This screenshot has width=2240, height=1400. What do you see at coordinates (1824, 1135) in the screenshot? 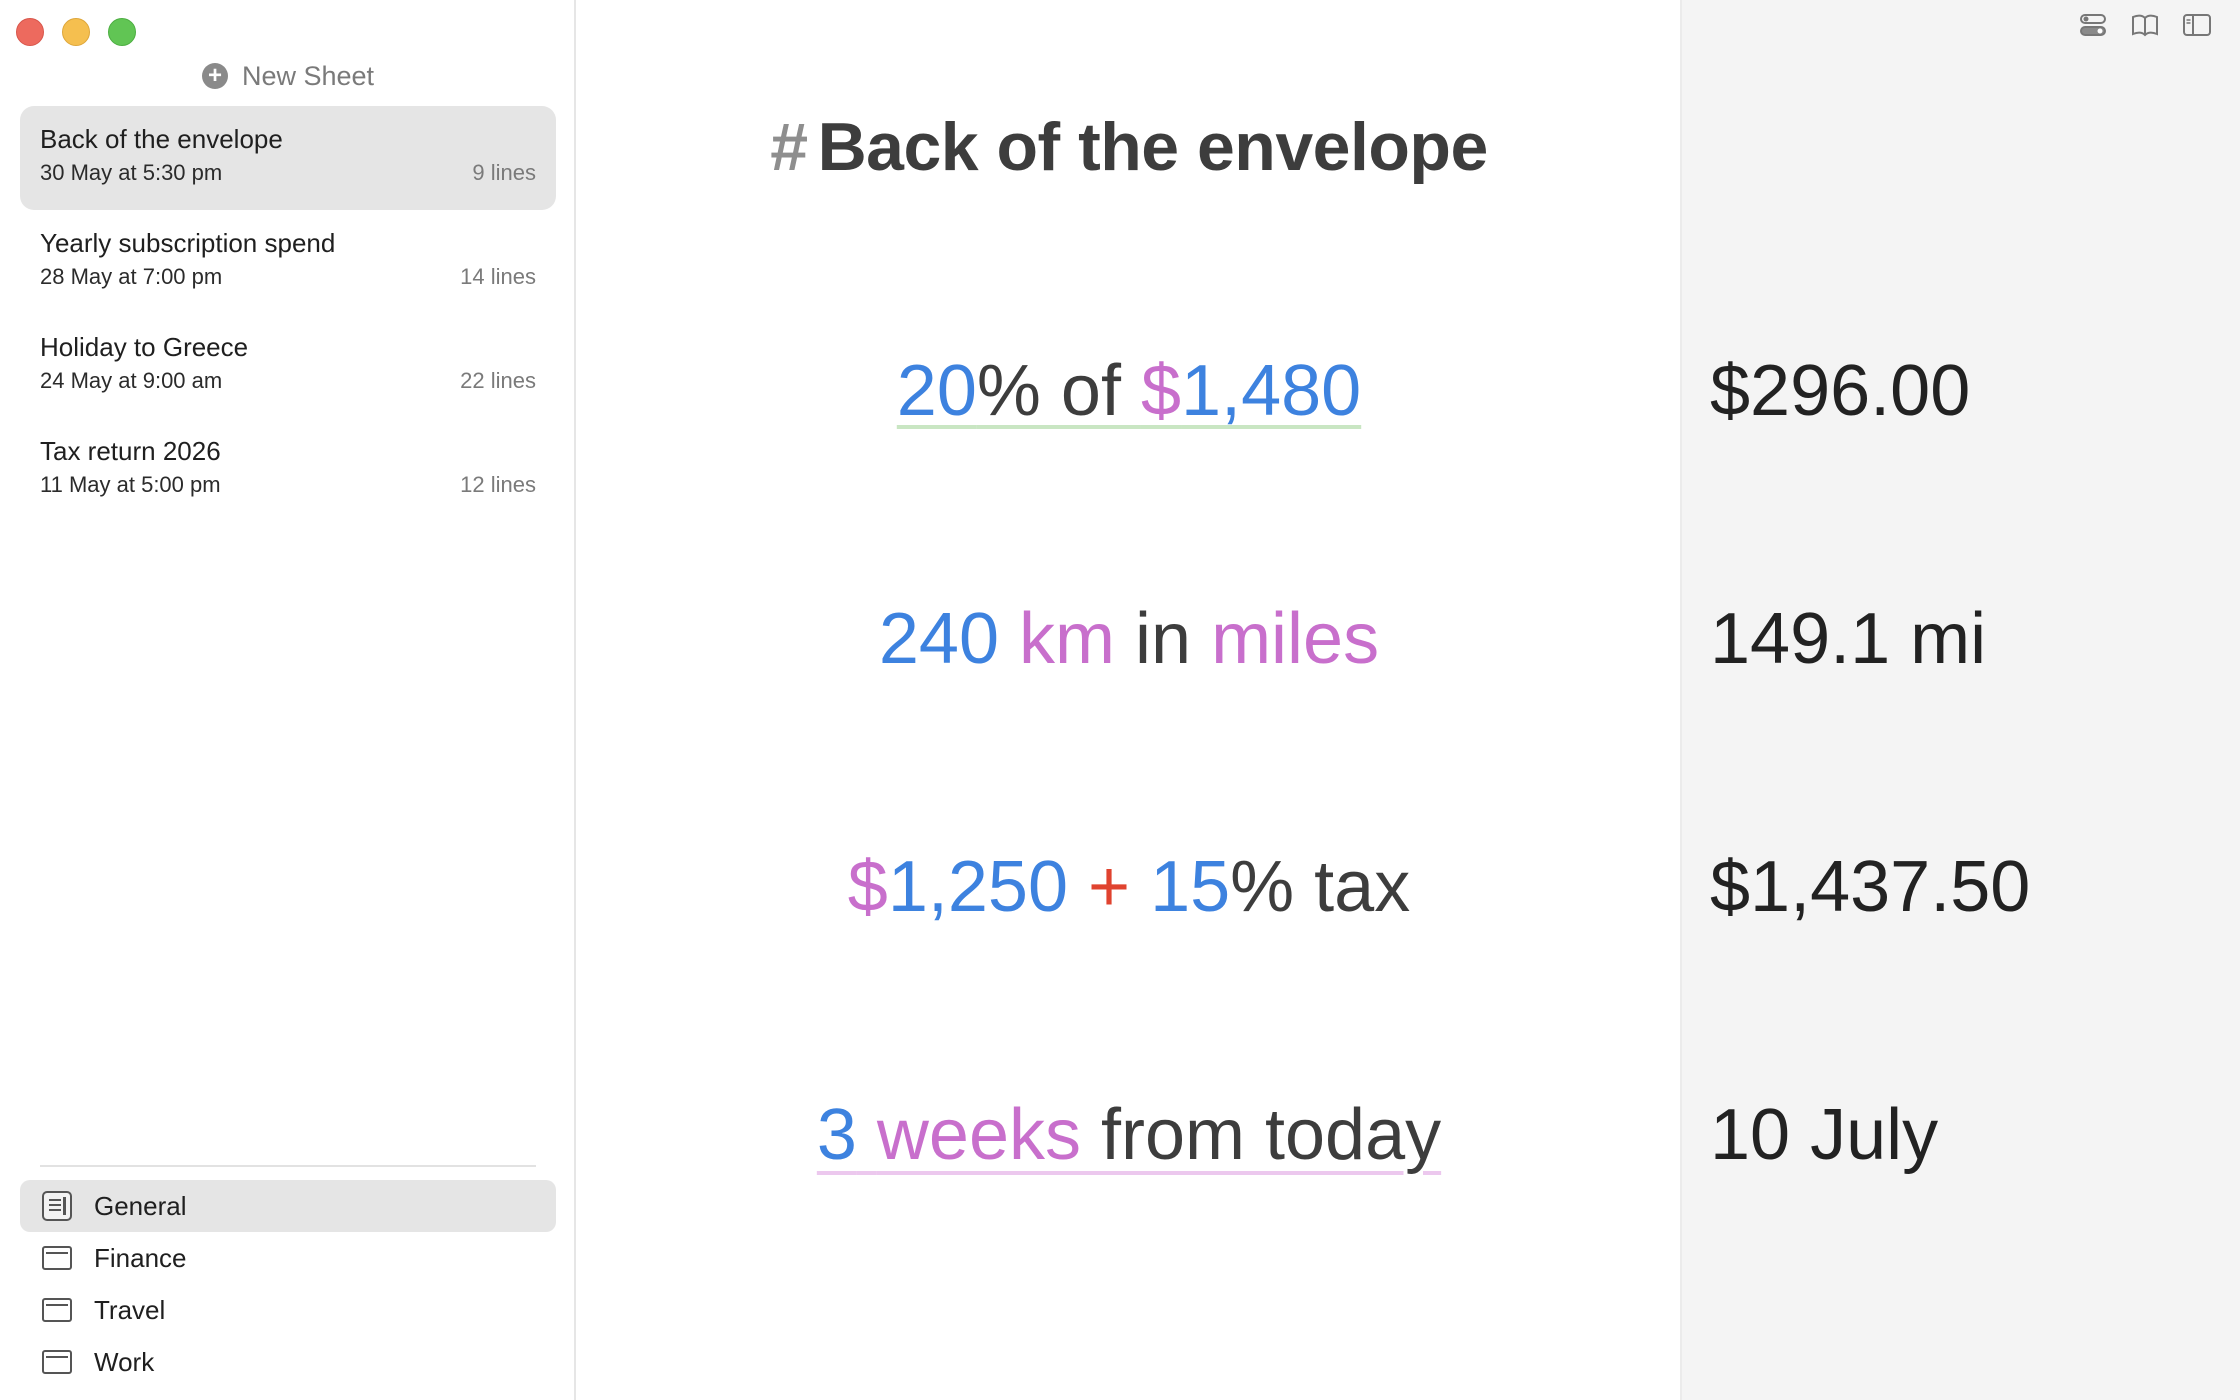
I see `result-line-4: 10 July` at bounding box center [1824, 1135].